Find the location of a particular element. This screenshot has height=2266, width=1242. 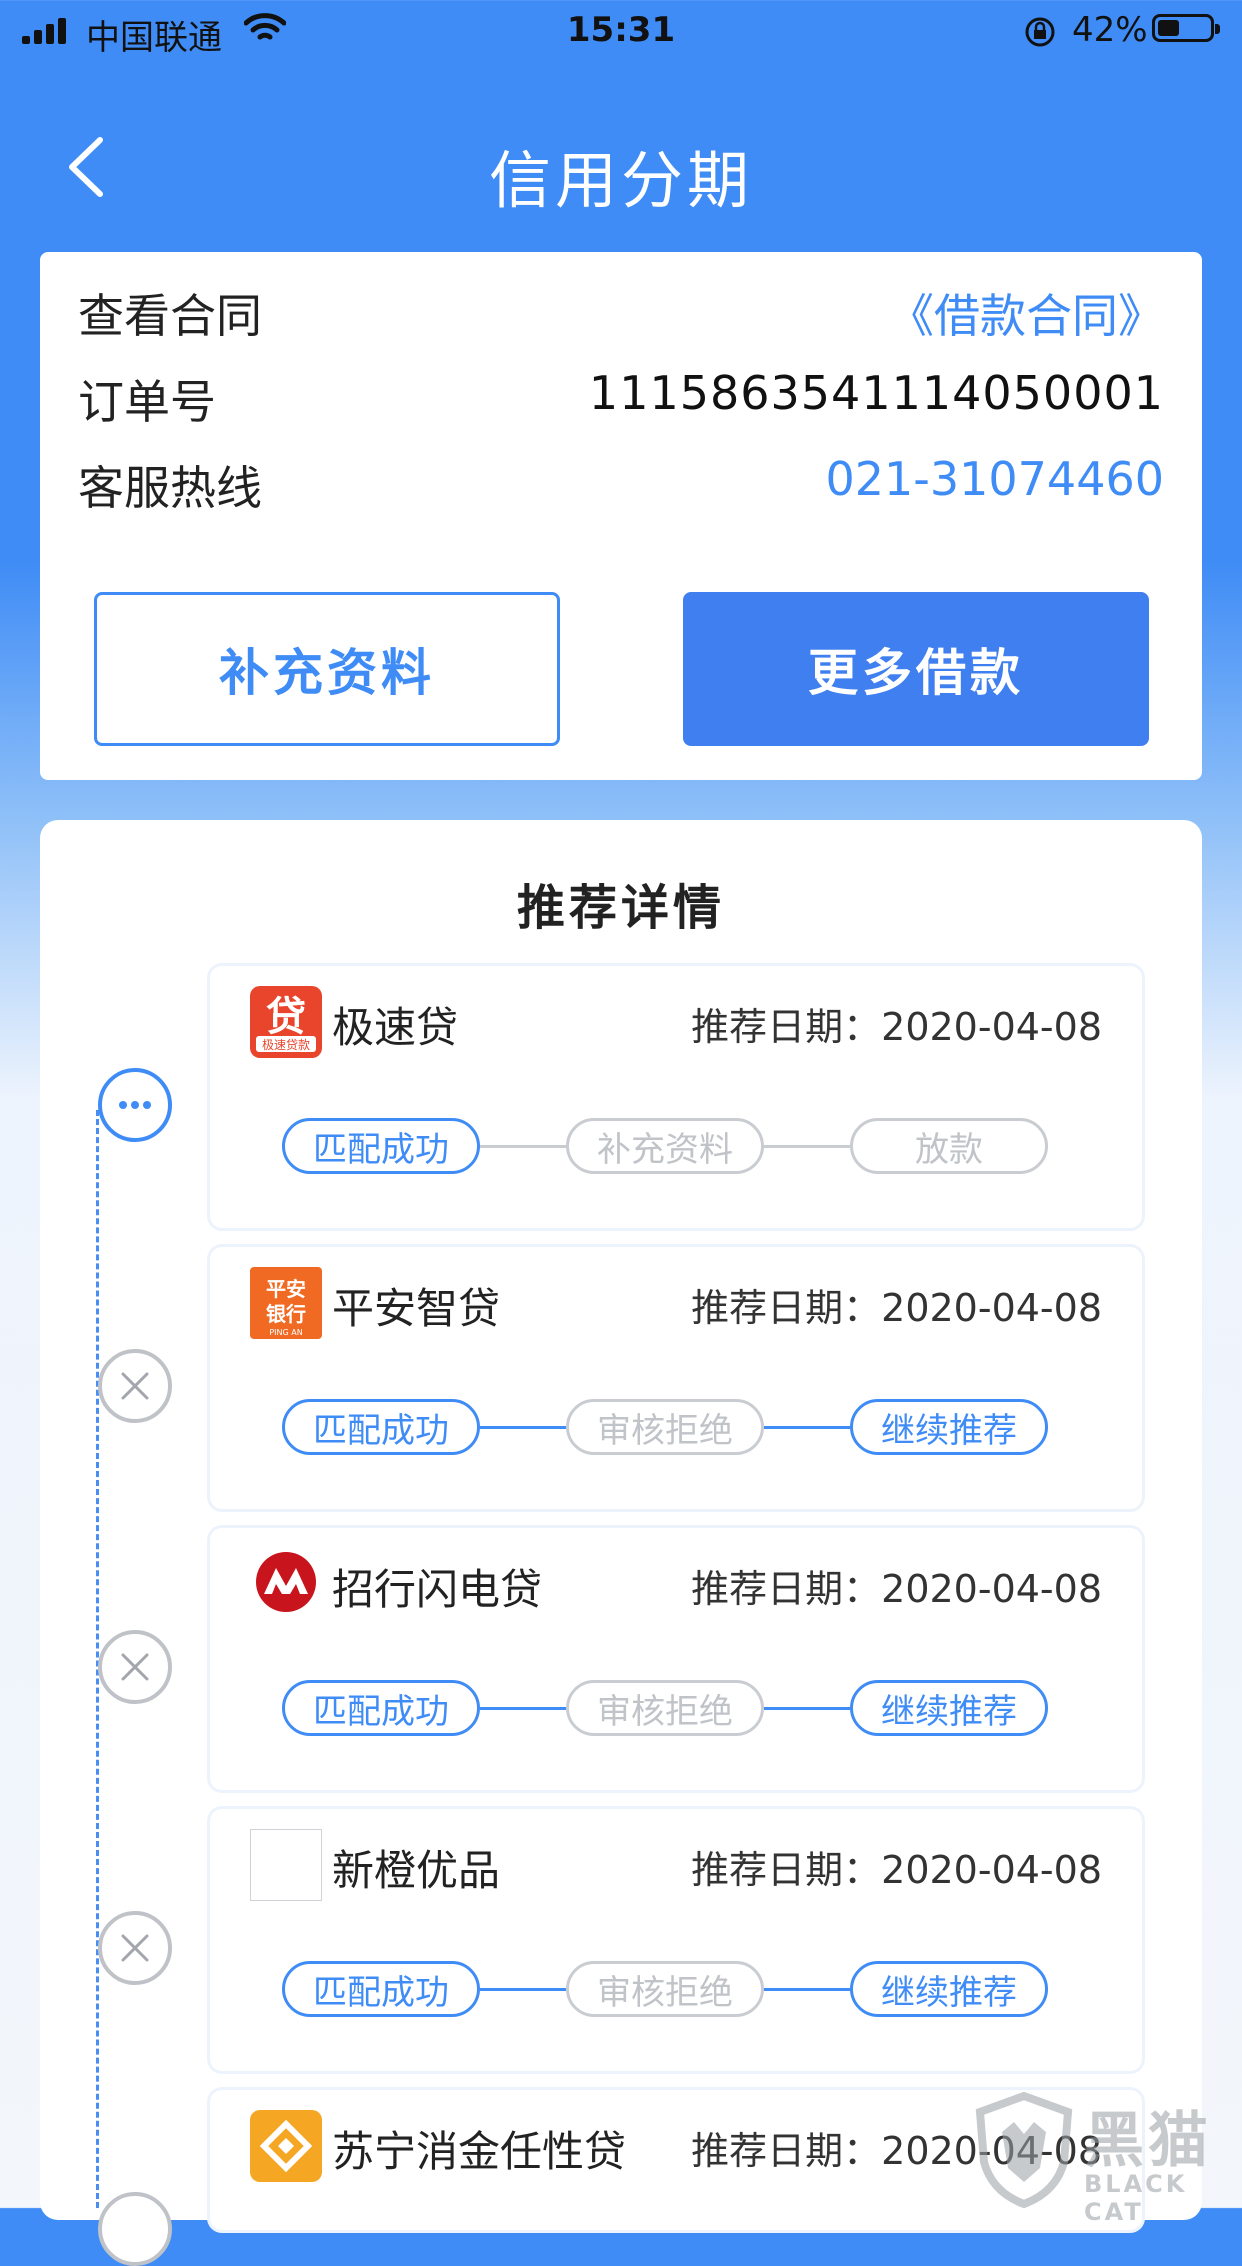

suning-logo-icon is located at coordinates (286, 2146).